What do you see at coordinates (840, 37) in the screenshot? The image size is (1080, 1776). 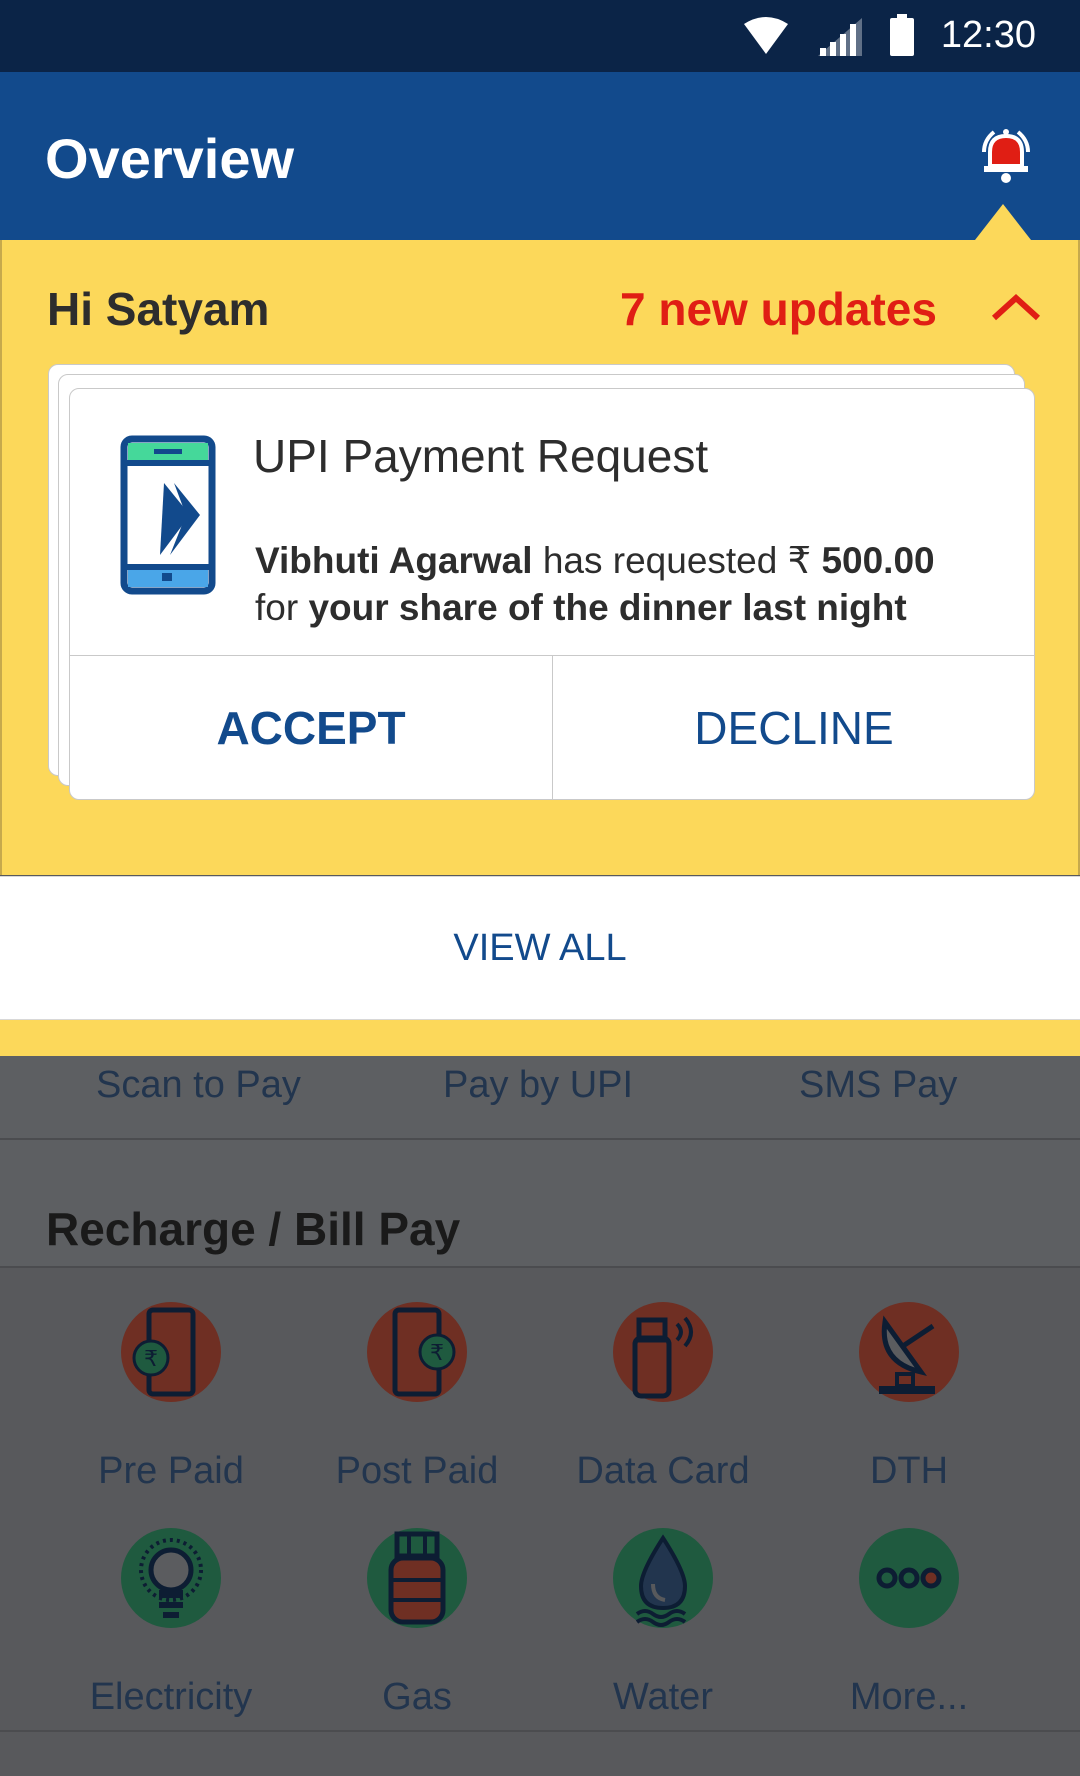 I see `signal-icon` at bounding box center [840, 37].